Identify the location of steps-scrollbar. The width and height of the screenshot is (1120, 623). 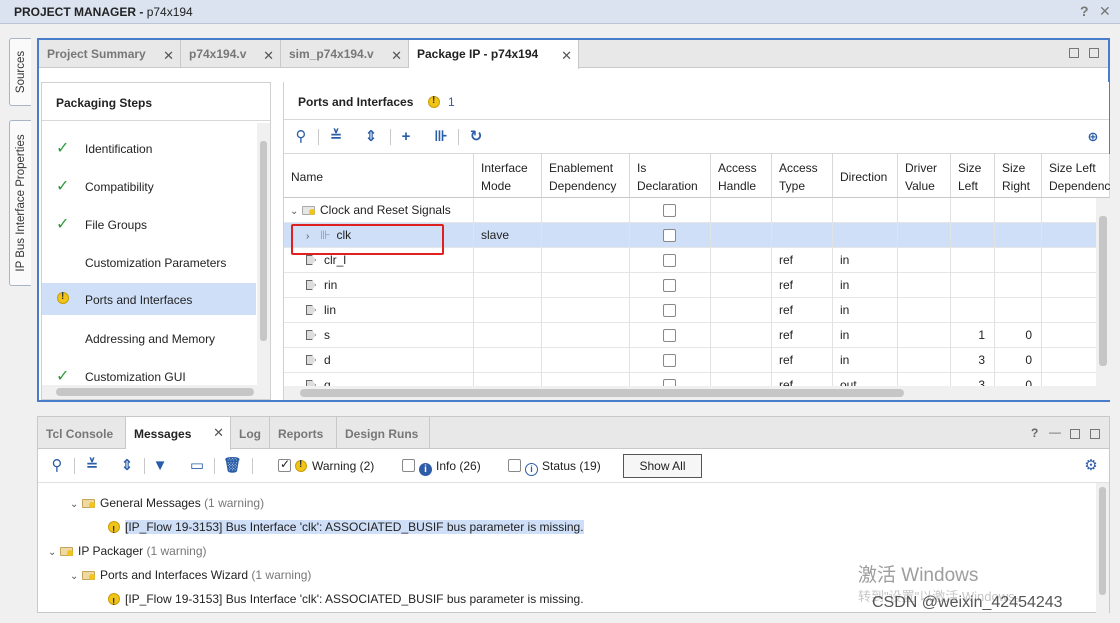
(263, 255).